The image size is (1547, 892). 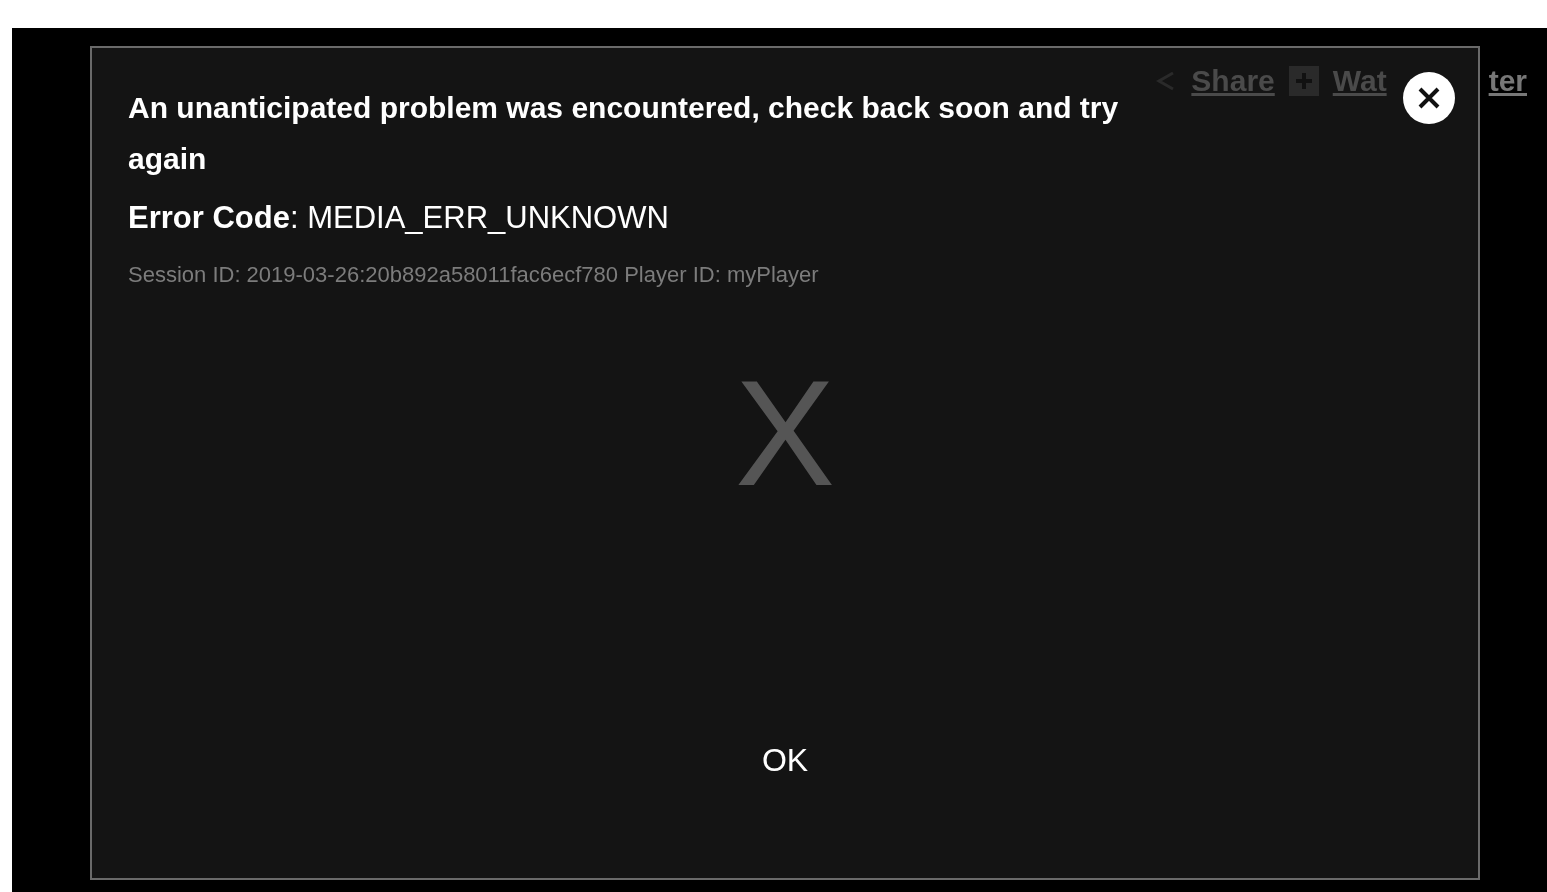 What do you see at coordinates (399, 218) in the screenshot?
I see `error-code: Error Code: MEDIA_ERR_UNKNOWN` at bounding box center [399, 218].